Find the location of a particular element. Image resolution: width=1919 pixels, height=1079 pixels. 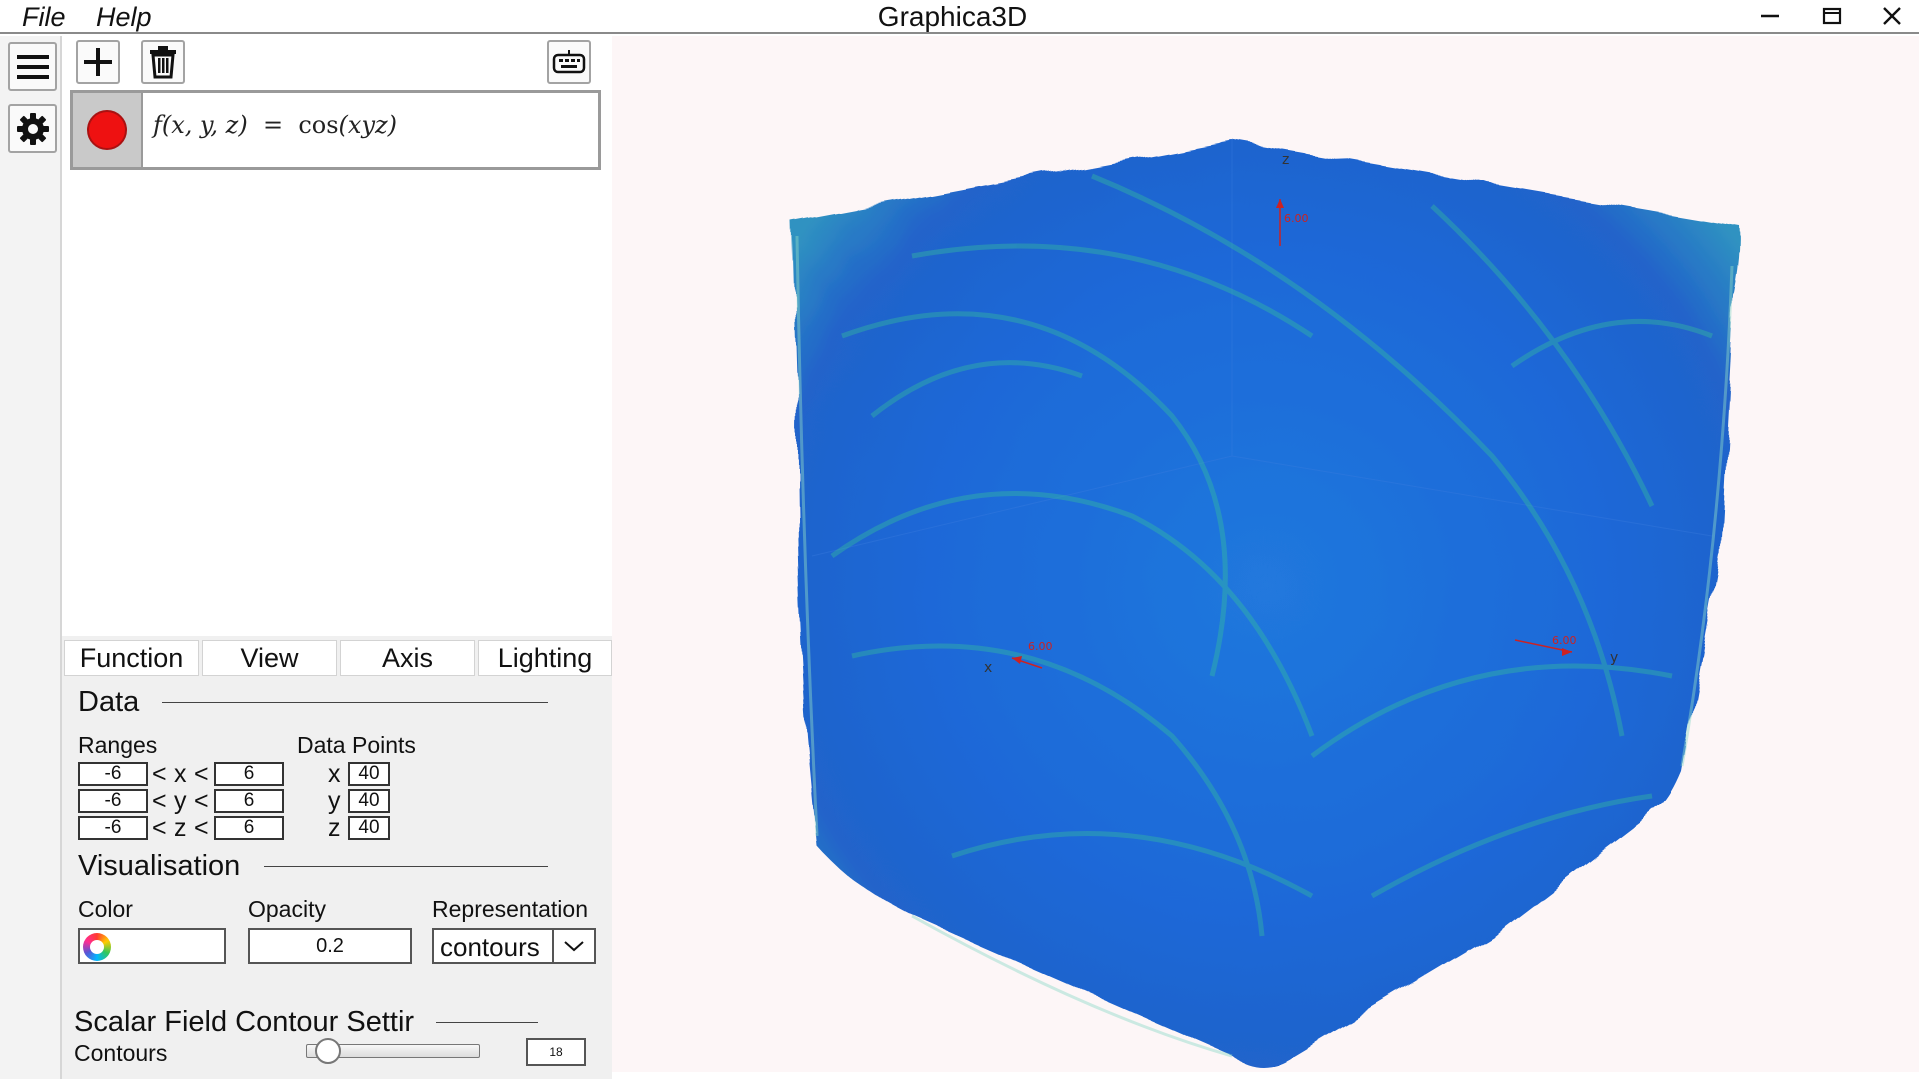

representation-label: Representation is located at coordinates (510, 909).